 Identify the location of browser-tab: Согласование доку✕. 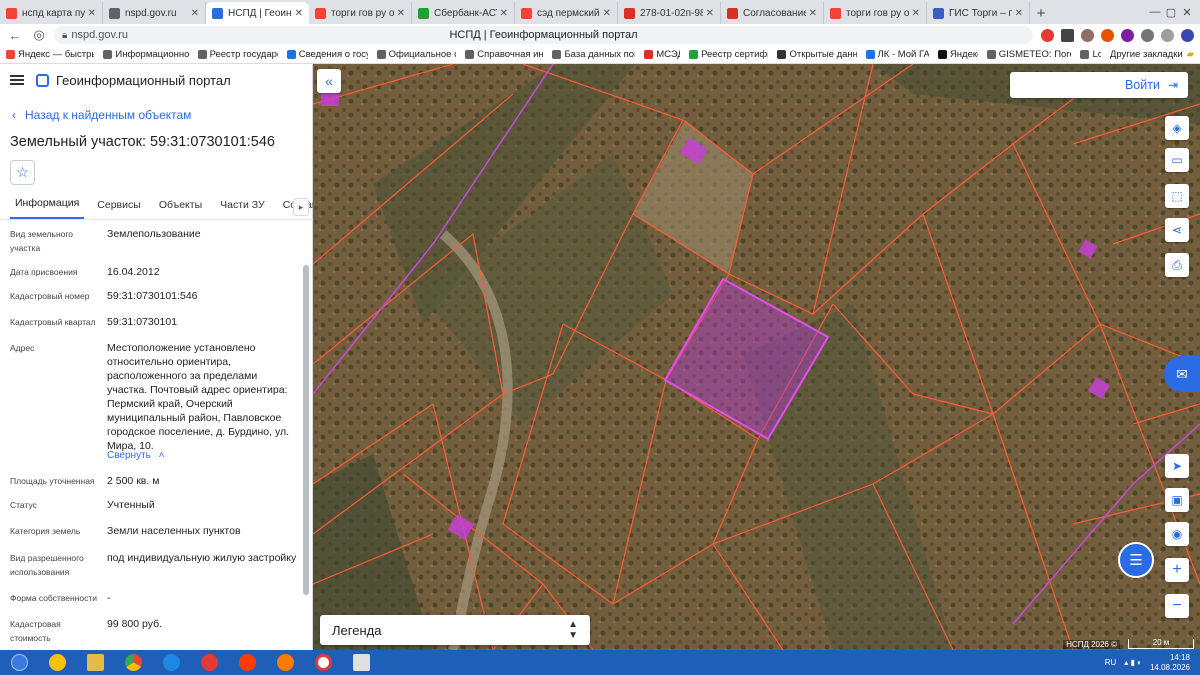
(772, 13).